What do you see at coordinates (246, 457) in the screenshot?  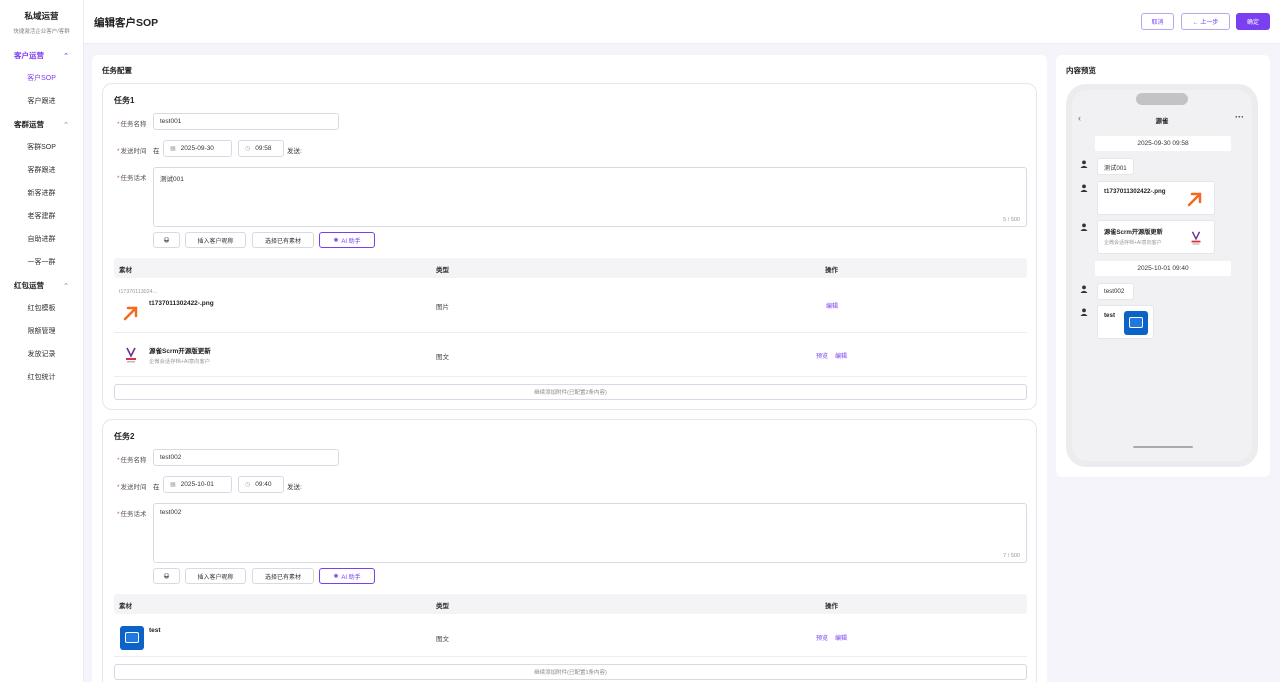 I see `task-name-input: test002` at bounding box center [246, 457].